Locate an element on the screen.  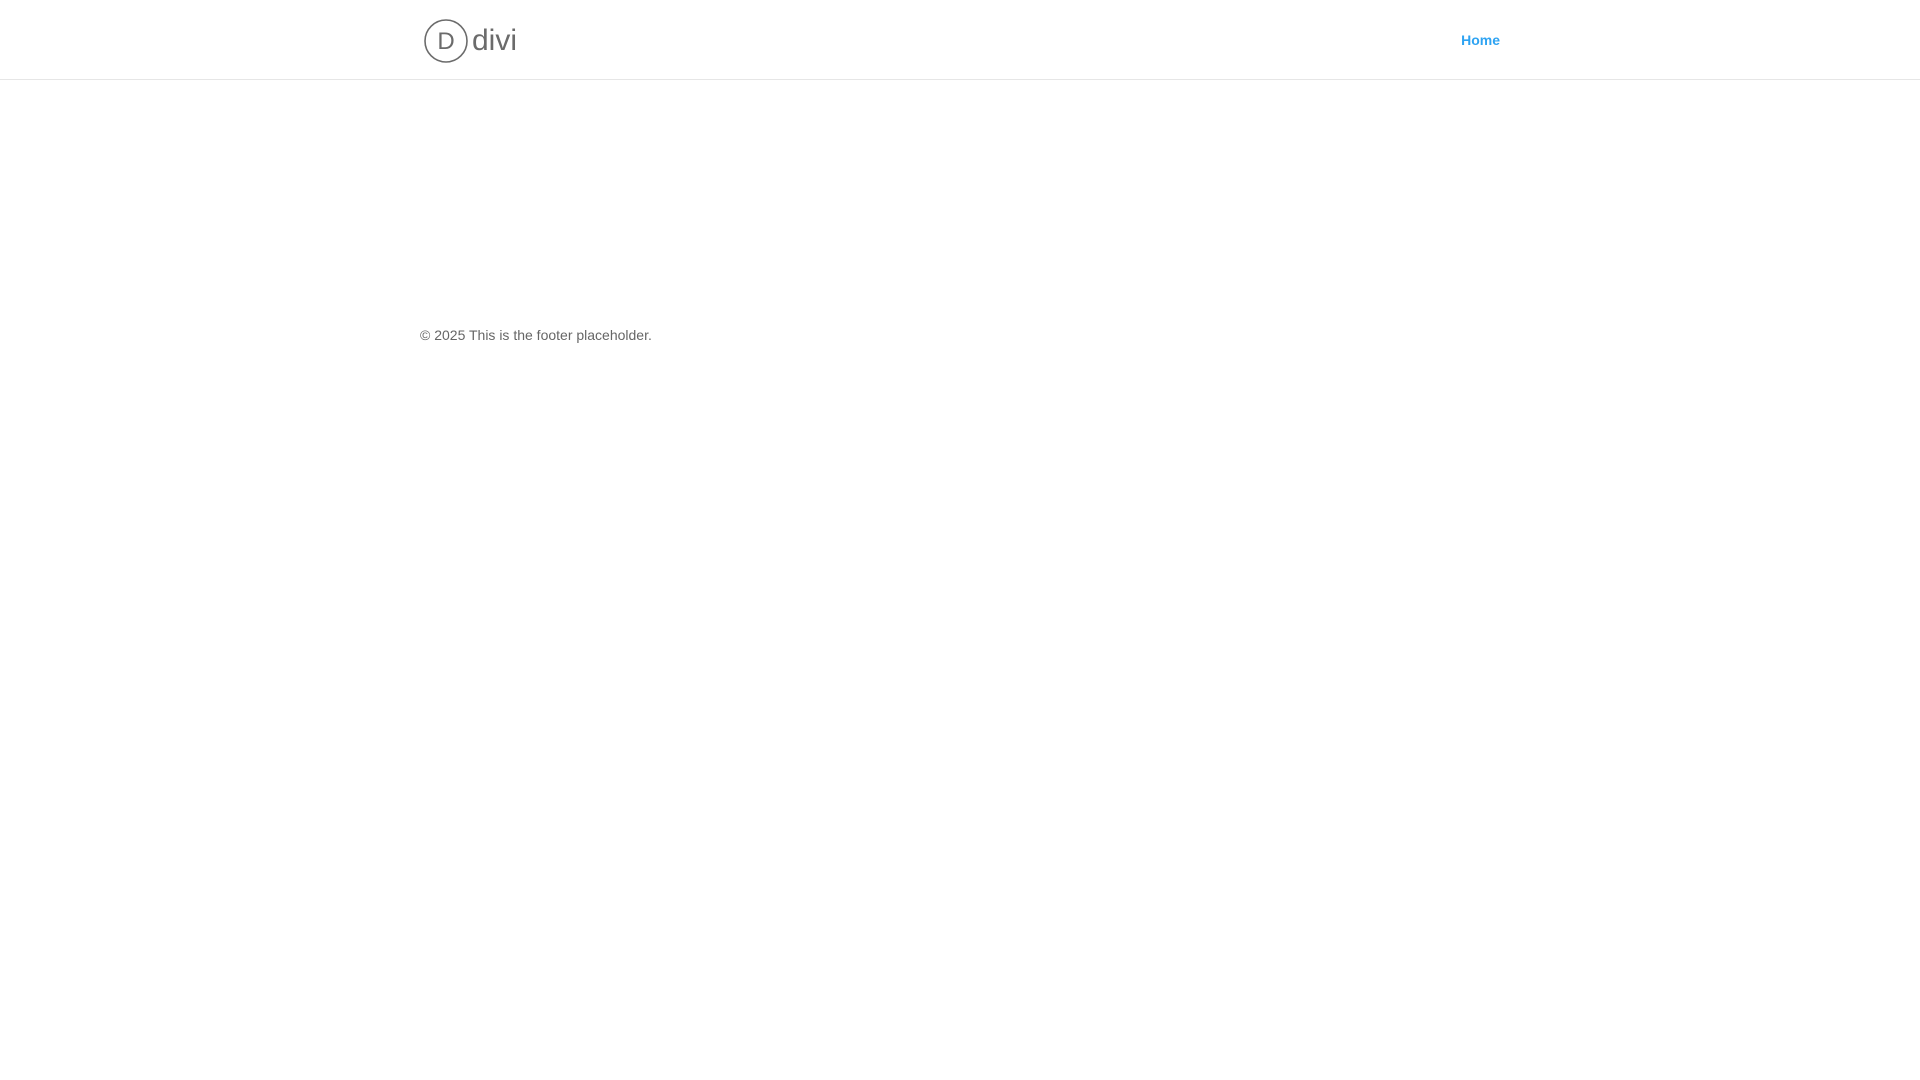
site-logo-link: D divi is located at coordinates (479, 41).